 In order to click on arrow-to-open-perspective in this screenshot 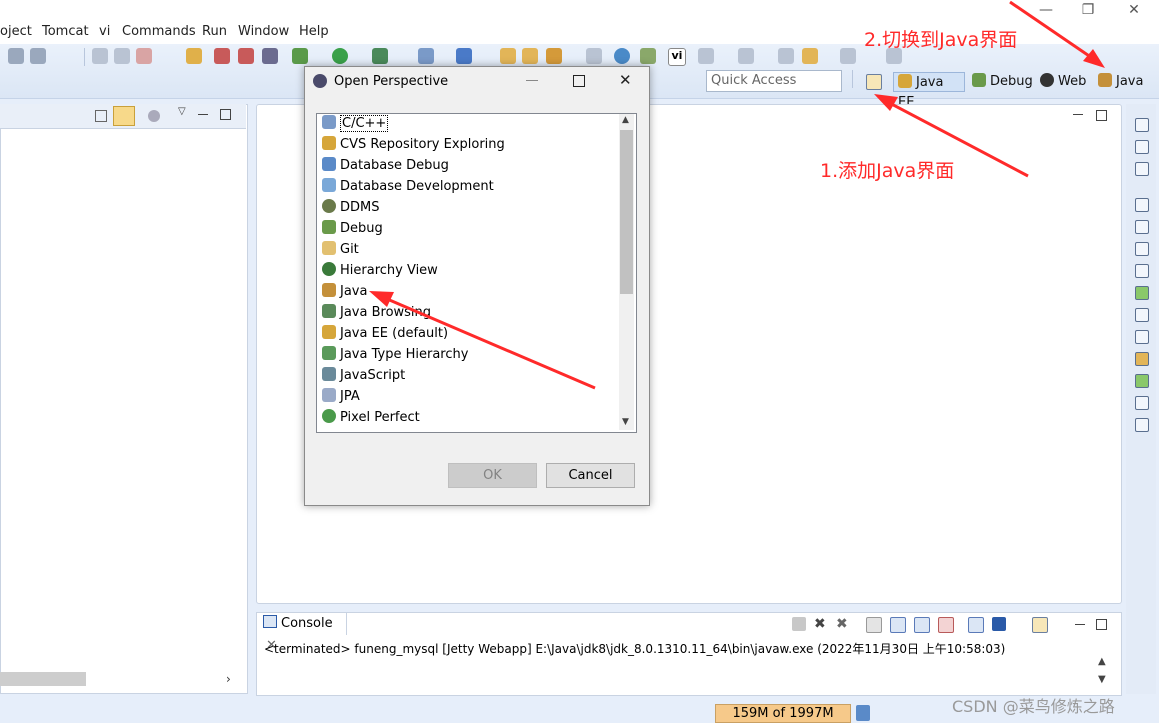, I will do `click(956, 138)`.